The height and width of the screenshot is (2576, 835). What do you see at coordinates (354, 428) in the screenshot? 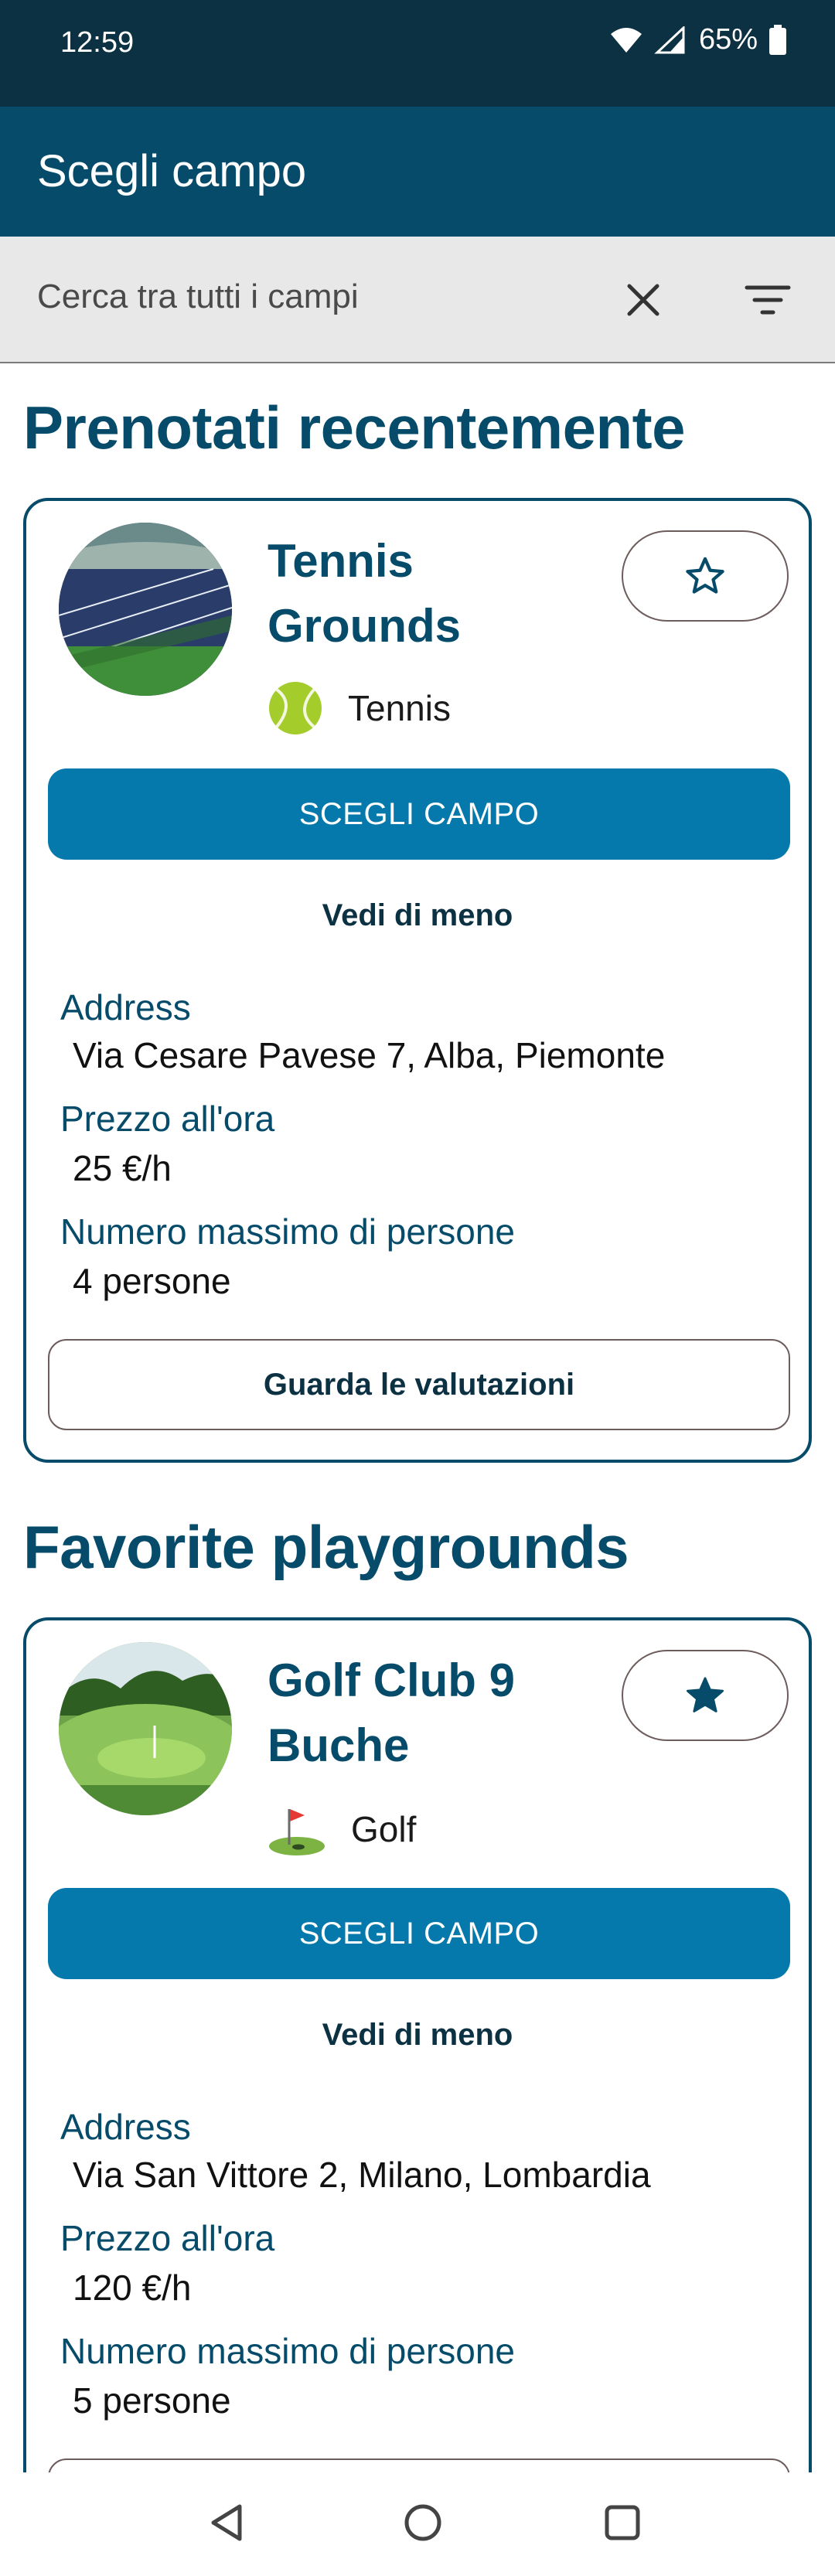
I see `section-title-recent: Prenotati recentemente` at bounding box center [354, 428].